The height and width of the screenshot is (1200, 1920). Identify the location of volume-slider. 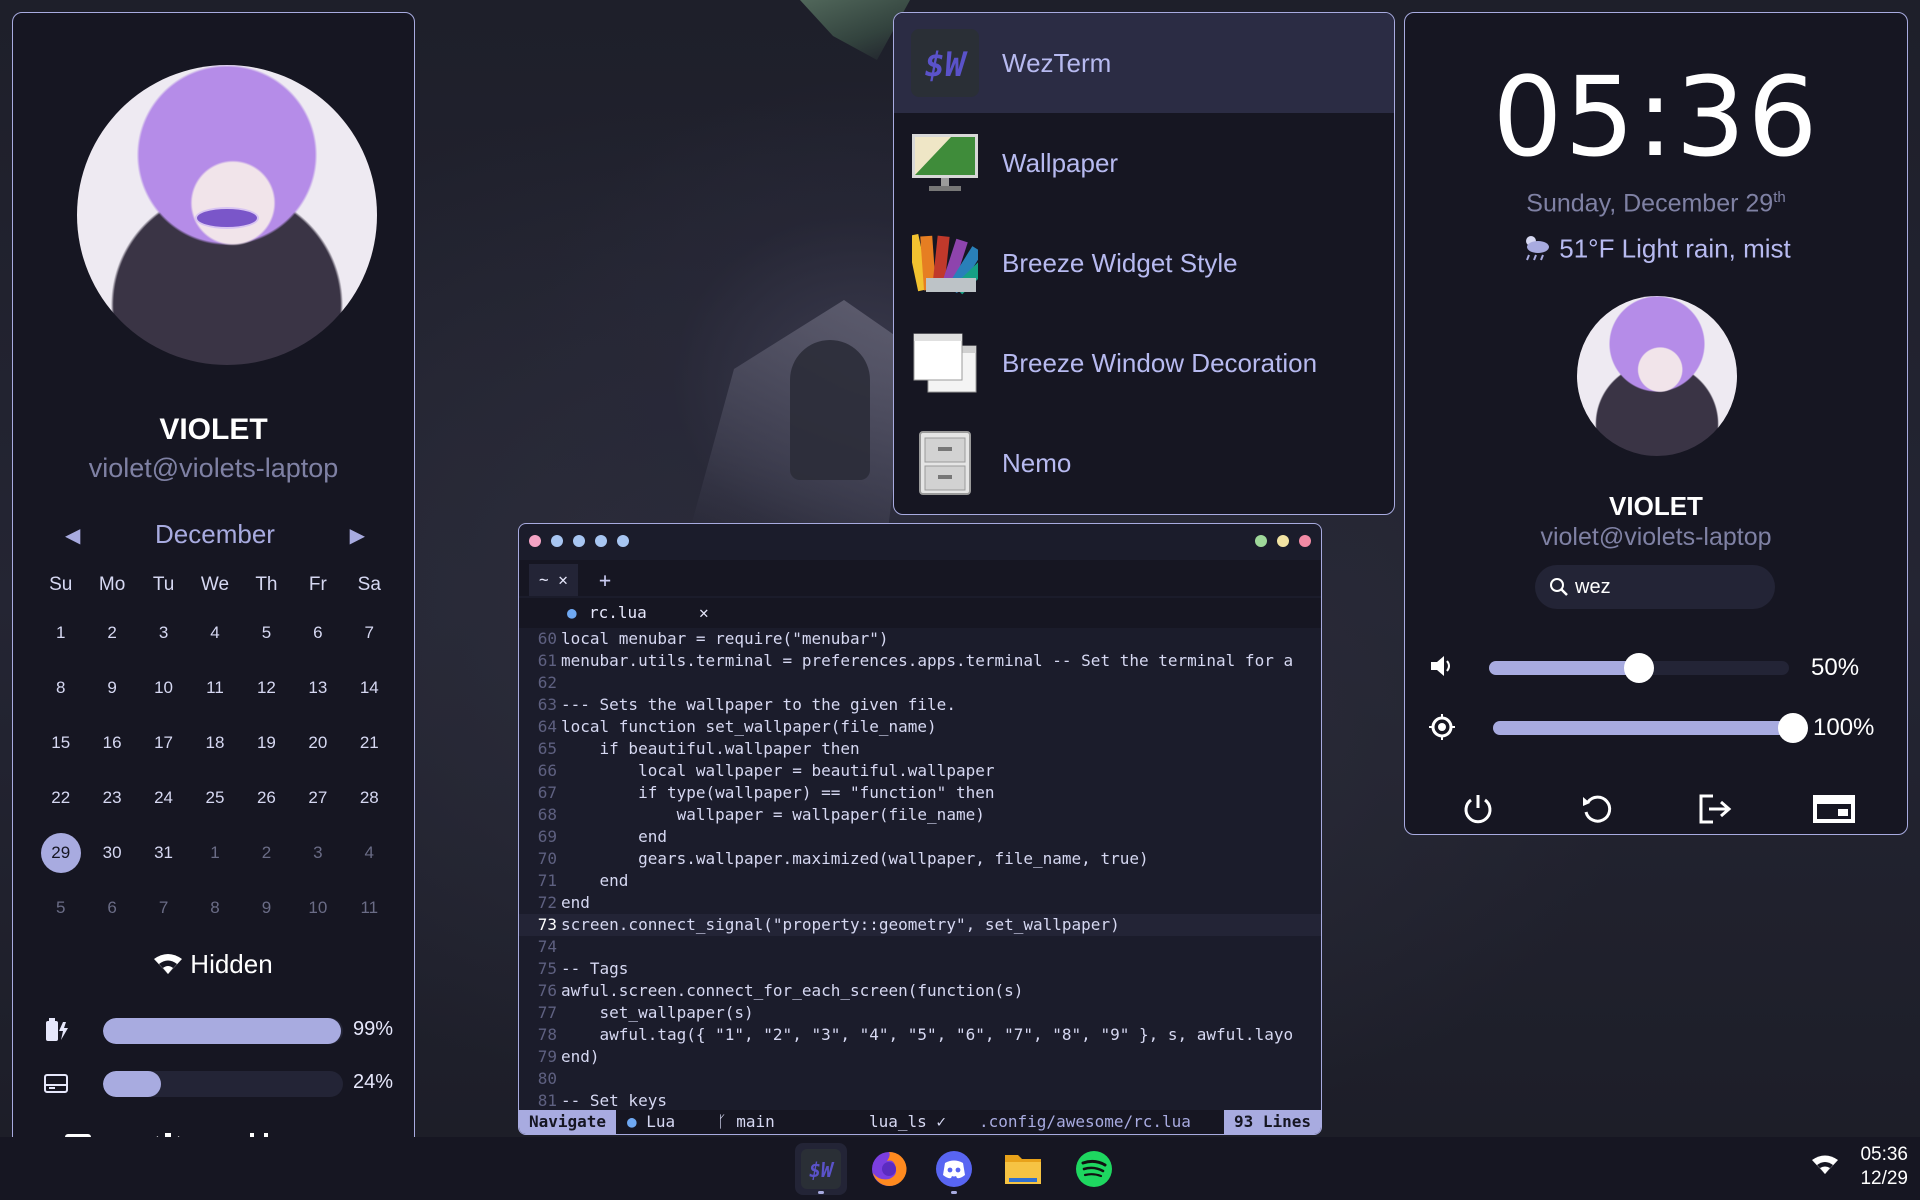
(1639, 668).